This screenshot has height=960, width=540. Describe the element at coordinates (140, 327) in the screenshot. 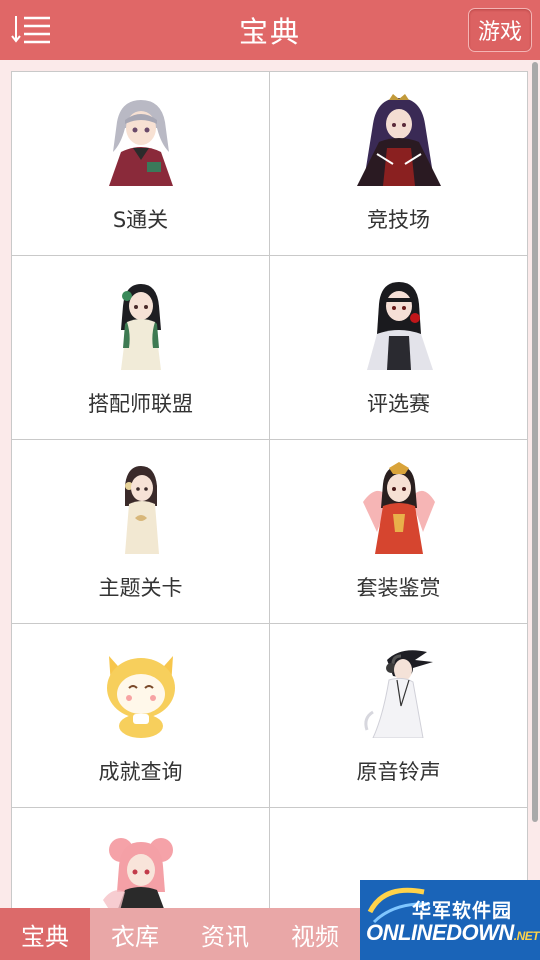

I see `qipao-girl-avatar` at that location.